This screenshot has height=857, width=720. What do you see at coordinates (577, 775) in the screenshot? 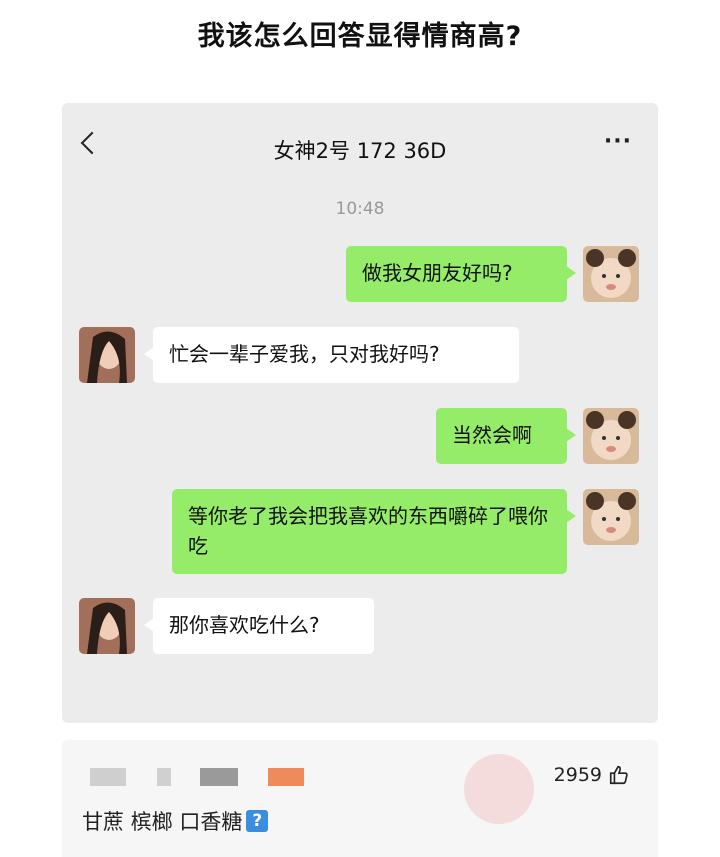
I see `like-count: 2959` at bounding box center [577, 775].